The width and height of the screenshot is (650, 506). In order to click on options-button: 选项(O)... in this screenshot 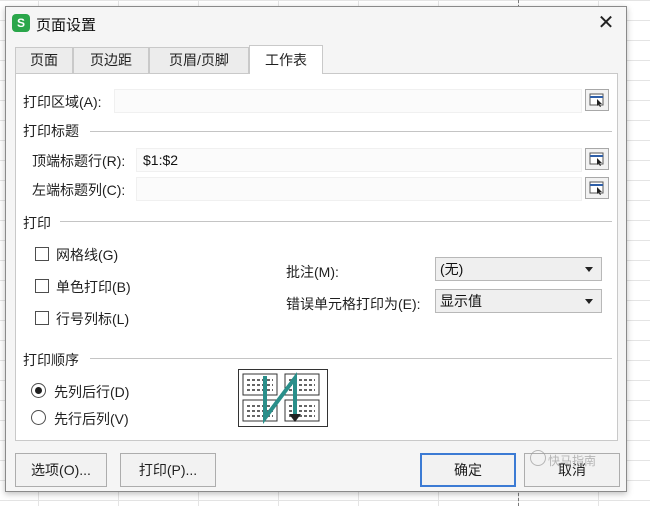, I will do `click(61, 470)`.